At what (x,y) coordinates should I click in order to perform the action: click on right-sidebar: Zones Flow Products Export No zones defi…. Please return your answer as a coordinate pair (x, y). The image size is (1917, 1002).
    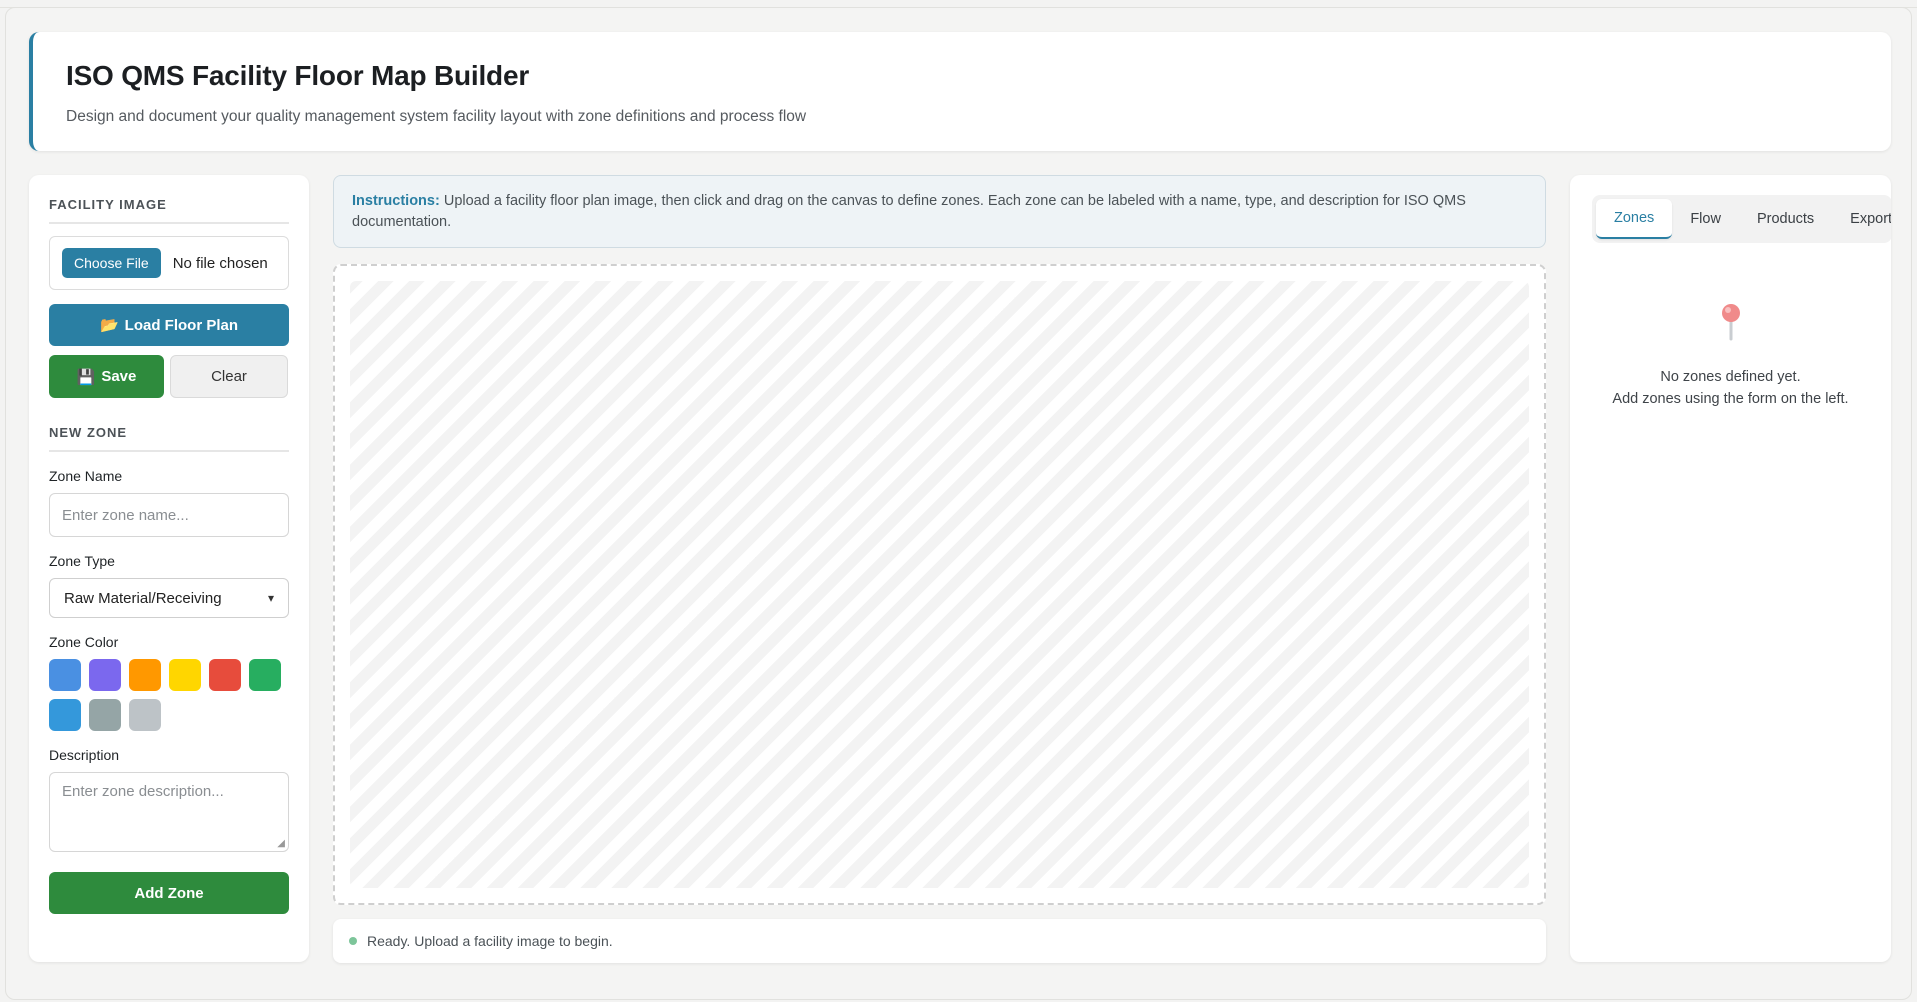
    Looking at the image, I should click on (1730, 568).